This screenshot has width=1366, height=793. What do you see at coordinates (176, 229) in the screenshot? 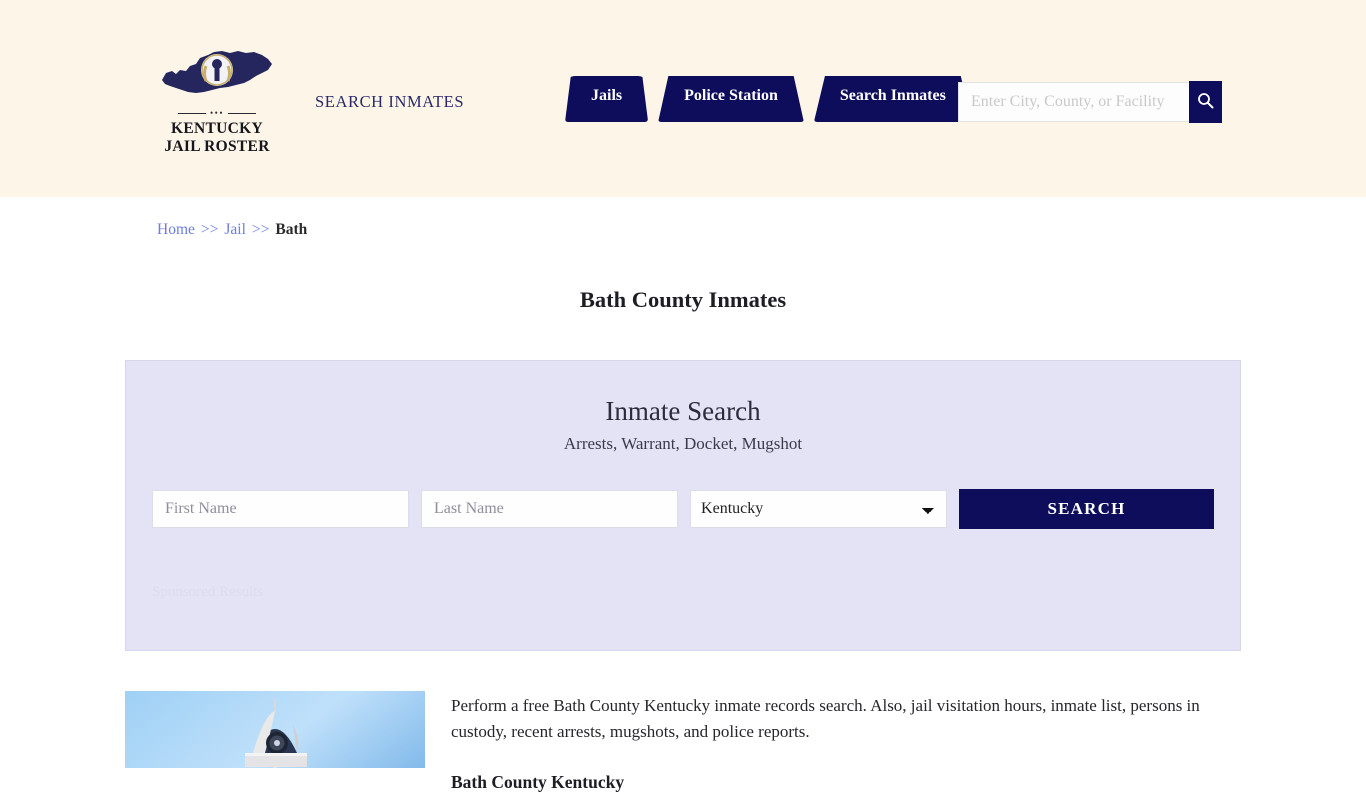
I see `breadcrumb-link-home: Home` at bounding box center [176, 229].